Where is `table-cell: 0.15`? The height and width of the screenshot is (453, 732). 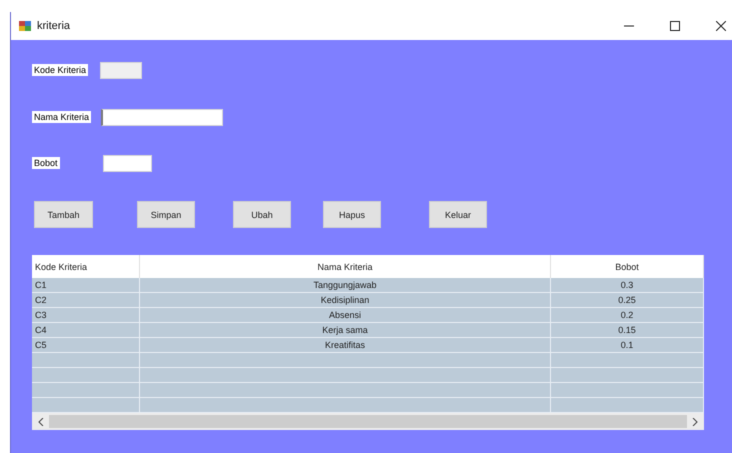
table-cell: 0.15 is located at coordinates (627, 330).